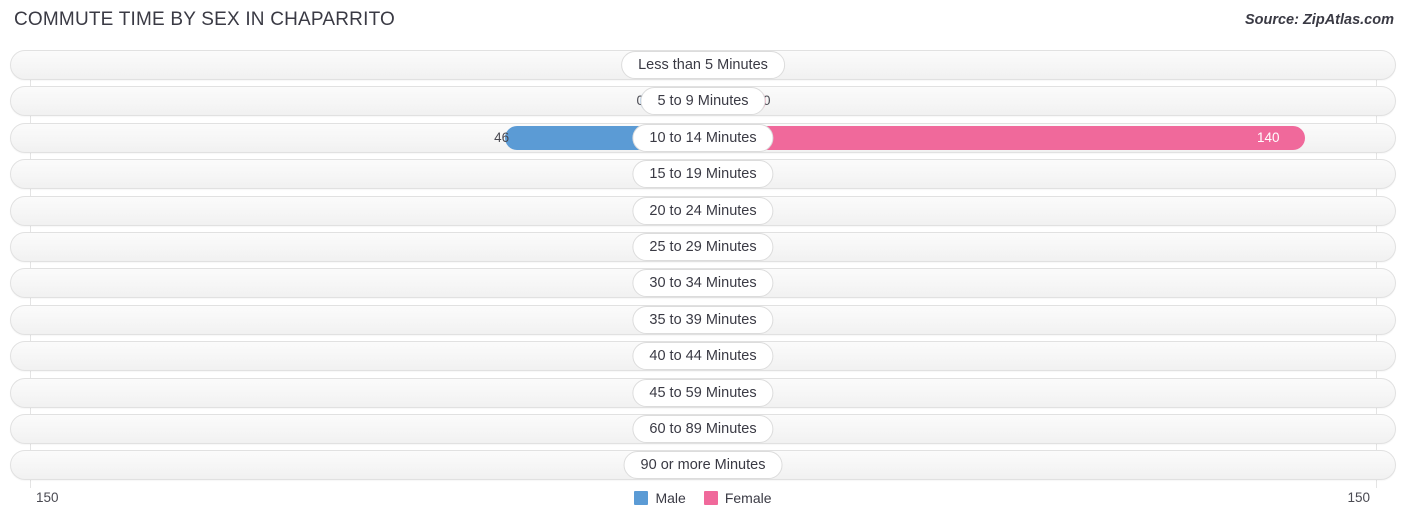 This screenshot has width=1406, height=522. Describe the element at coordinates (1268, 137) in the screenshot. I see `value-label-female: 140` at that location.